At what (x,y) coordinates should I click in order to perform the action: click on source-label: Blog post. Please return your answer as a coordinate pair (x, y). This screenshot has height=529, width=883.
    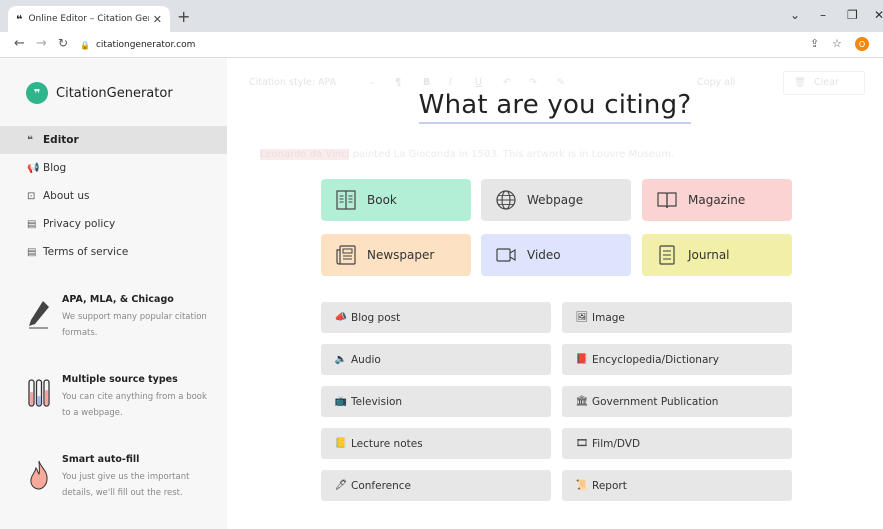
    Looking at the image, I should click on (376, 317).